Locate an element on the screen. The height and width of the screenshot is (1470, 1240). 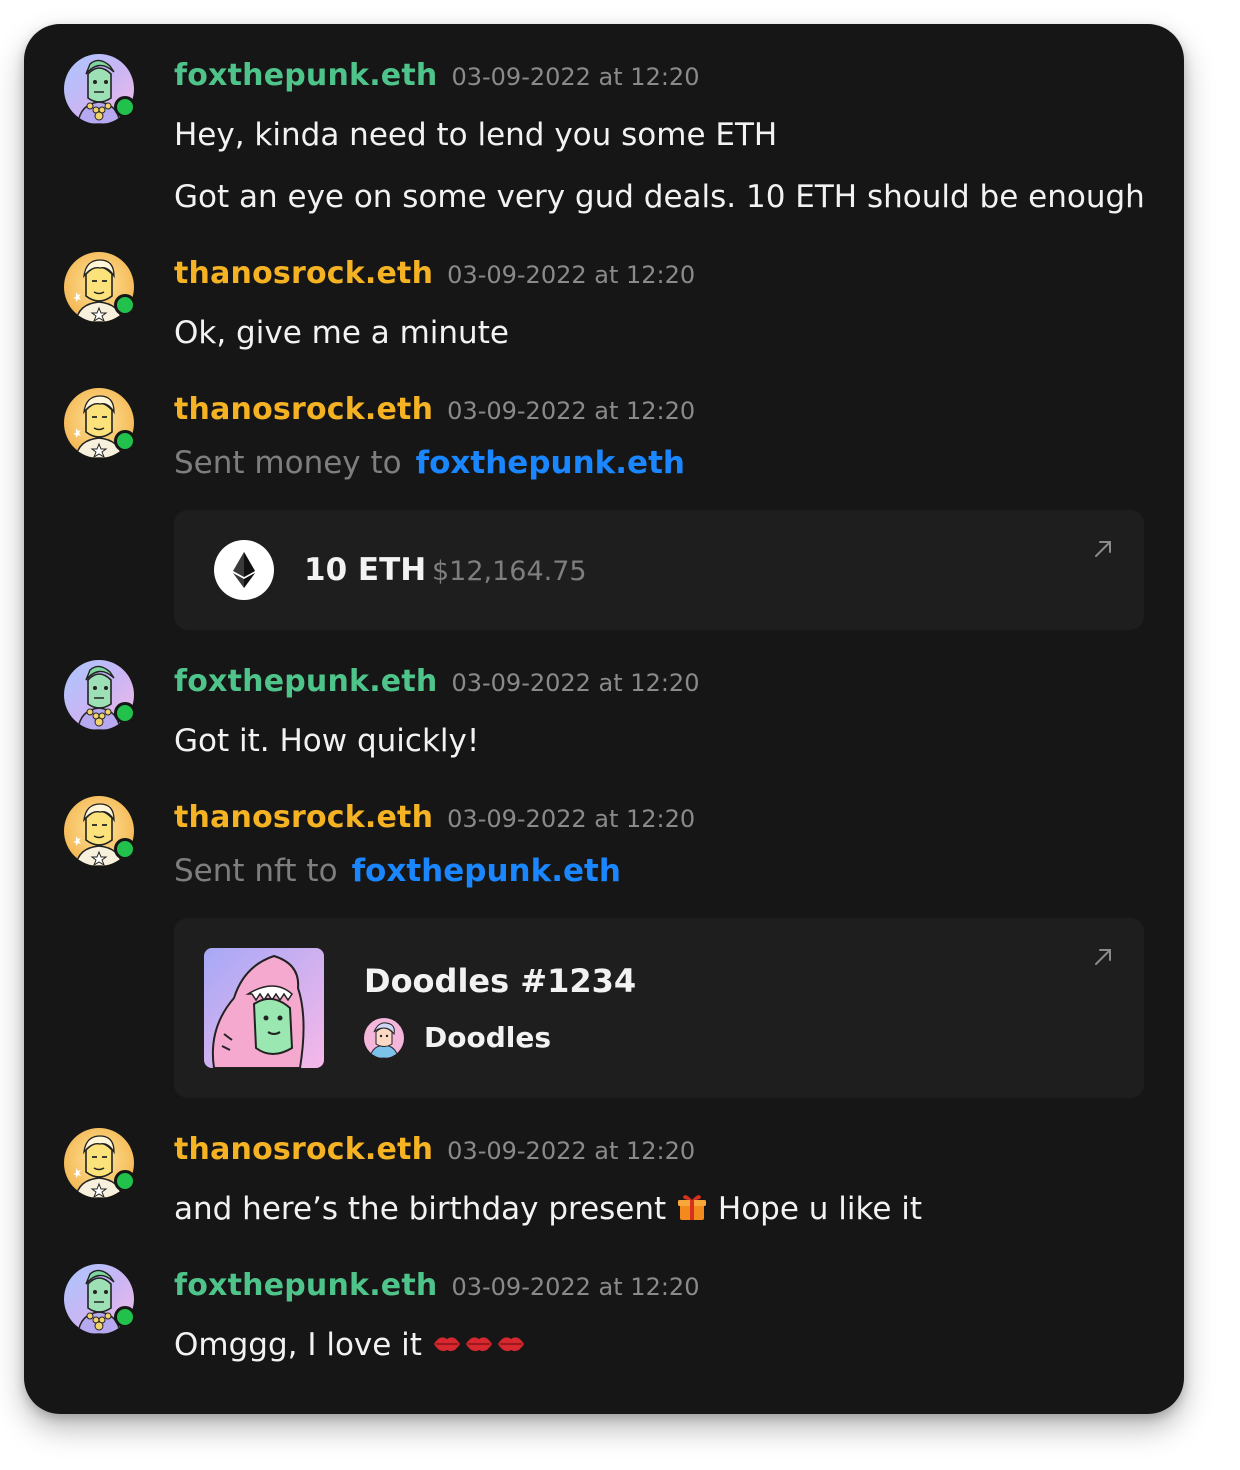
transfer-description: Sent nft to foxthepunk.eth is located at coordinates (397, 871).